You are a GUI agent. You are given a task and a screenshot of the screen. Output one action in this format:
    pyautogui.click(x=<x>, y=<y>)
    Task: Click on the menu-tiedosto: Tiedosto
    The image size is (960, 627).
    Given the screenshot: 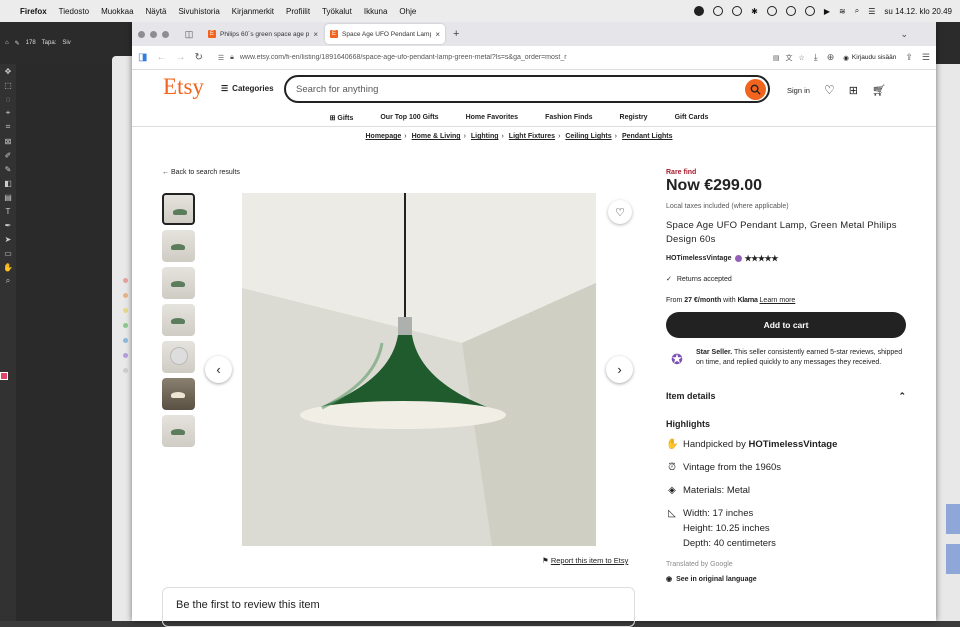 What is the action you would take?
    pyautogui.click(x=74, y=11)
    